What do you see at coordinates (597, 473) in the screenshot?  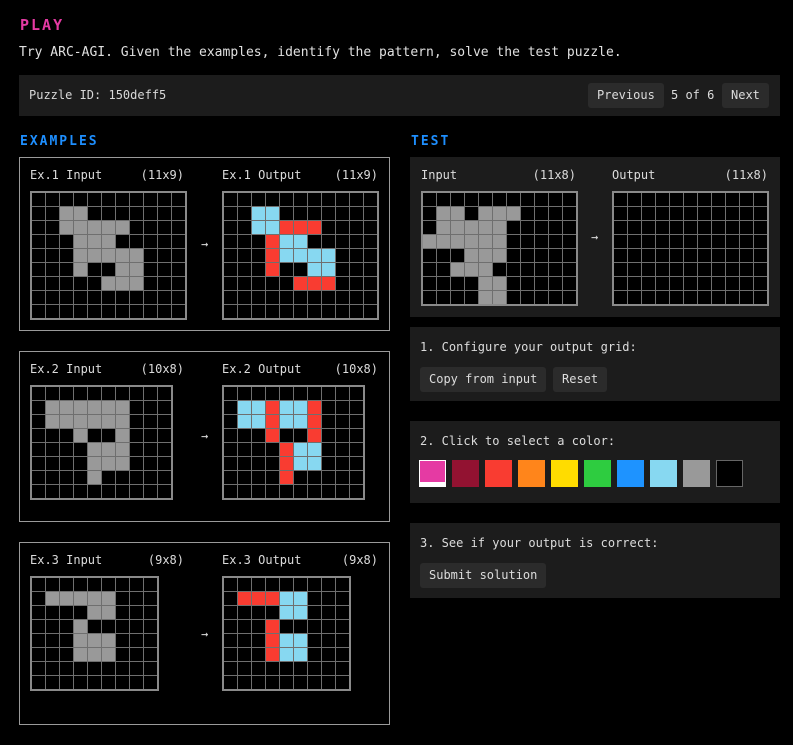 I see `color-swatch-green` at bounding box center [597, 473].